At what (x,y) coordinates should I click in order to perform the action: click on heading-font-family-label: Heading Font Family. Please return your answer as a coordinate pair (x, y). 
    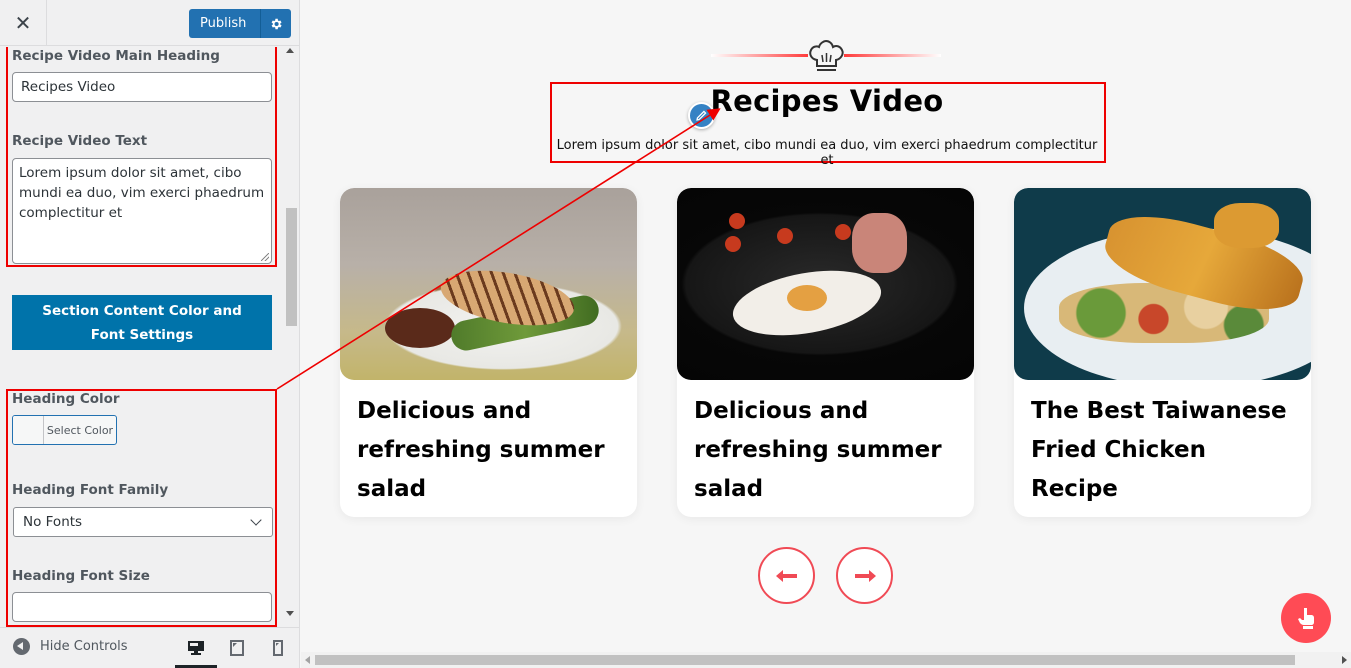
    Looking at the image, I should click on (90, 490).